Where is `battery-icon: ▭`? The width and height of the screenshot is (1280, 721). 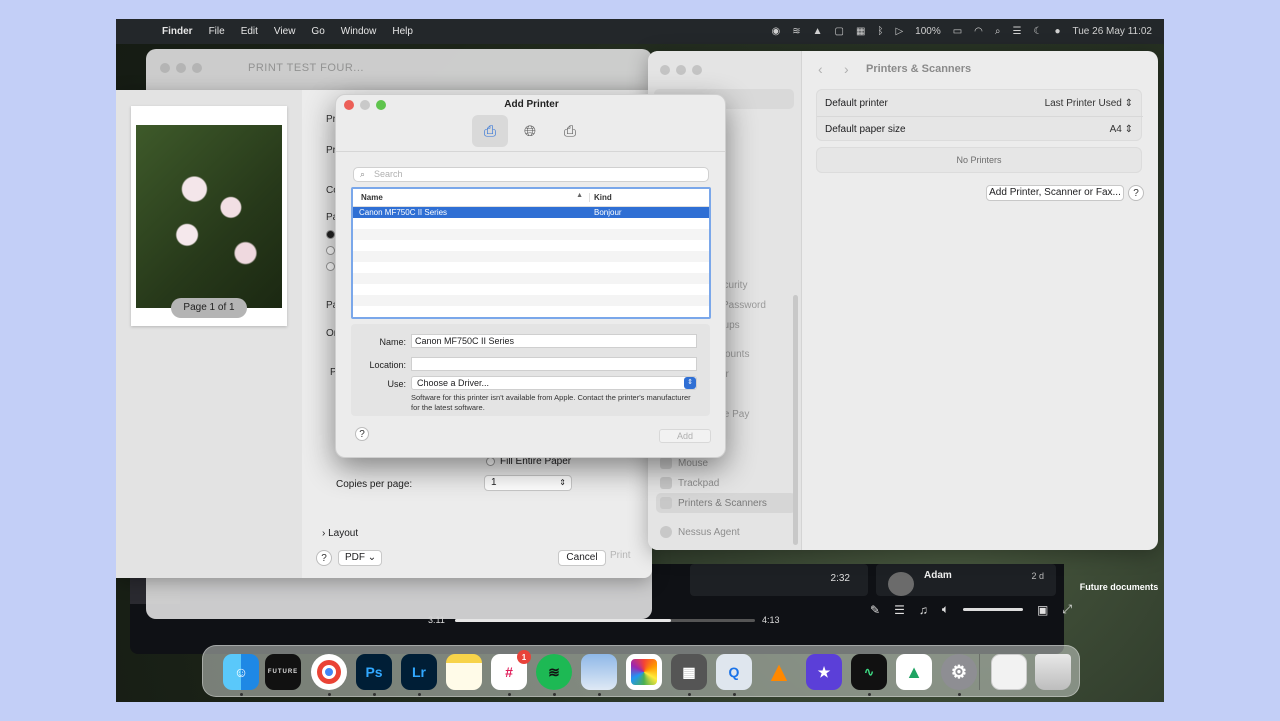
battery-icon: ▭ is located at coordinates (957, 31).